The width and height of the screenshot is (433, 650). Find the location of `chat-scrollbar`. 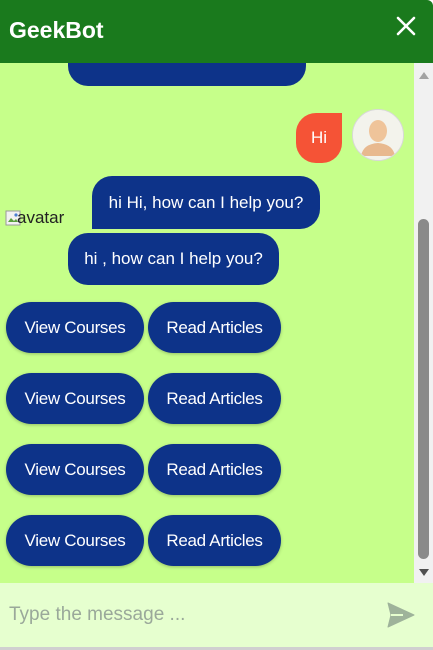

chat-scrollbar is located at coordinates (423, 323).